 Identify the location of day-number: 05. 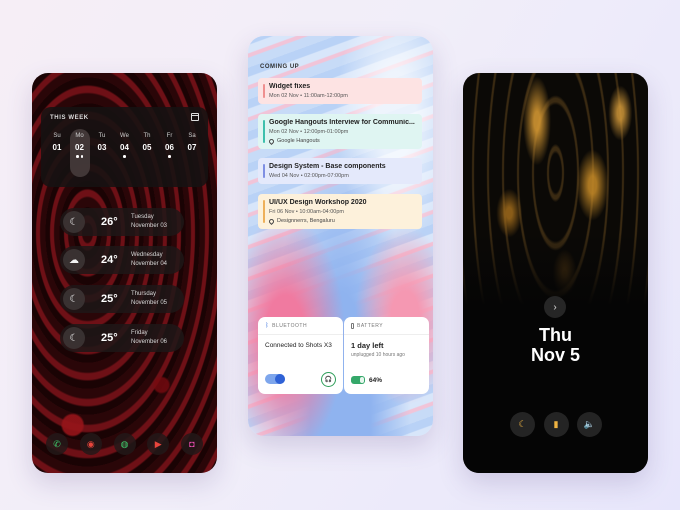
(147, 147).